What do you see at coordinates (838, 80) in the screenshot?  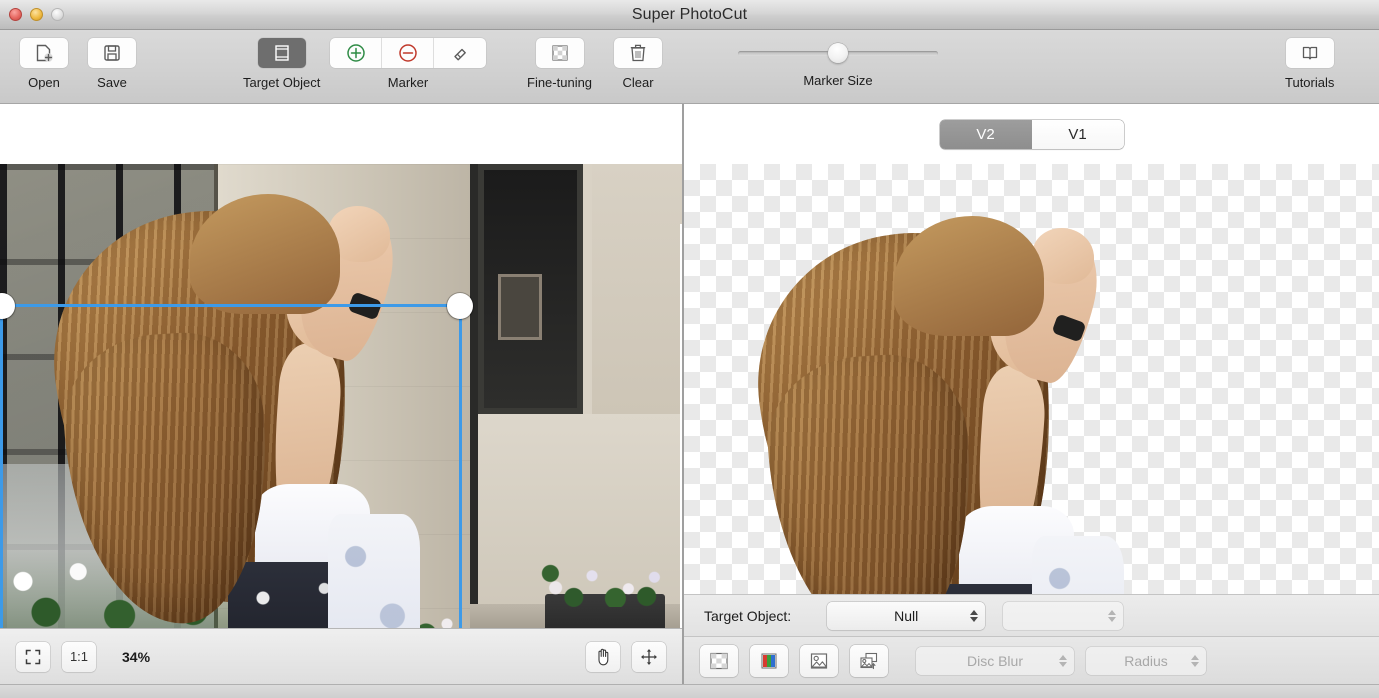 I see `marker-size-label: Marker Size` at bounding box center [838, 80].